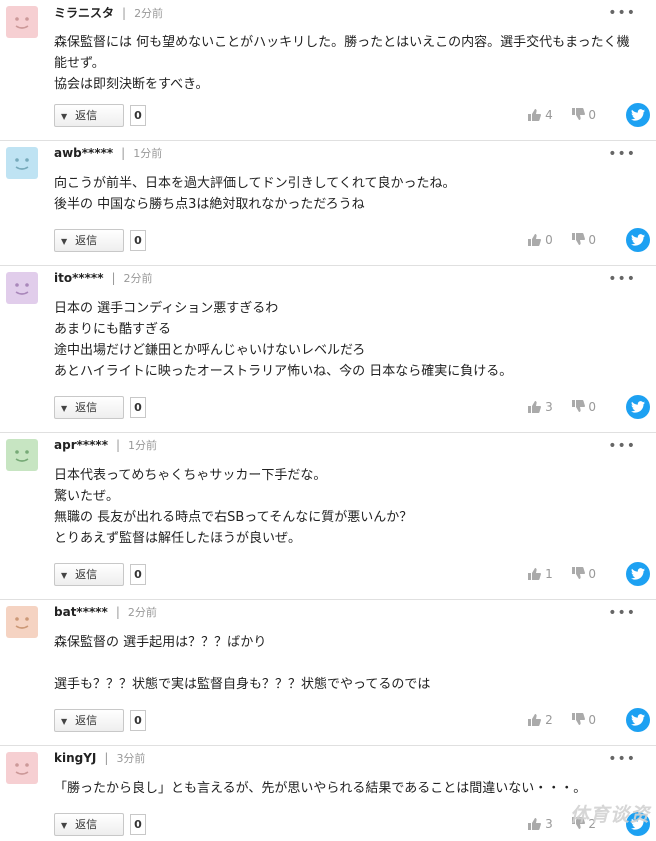 The width and height of the screenshot is (656, 841). What do you see at coordinates (75, 758) in the screenshot?
I see `author-name: kingYJ` at bounding box center [75, 758].